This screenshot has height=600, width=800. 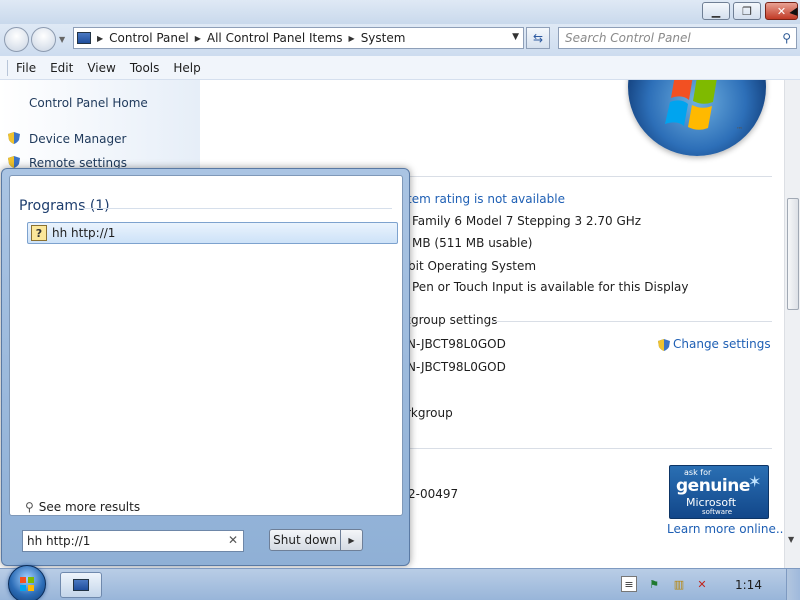 What do you see at coordinates (149, 38) in the screenshot?
I see `breadcrumb-control-panel: Control Panel` at bounding box center [149, 38].